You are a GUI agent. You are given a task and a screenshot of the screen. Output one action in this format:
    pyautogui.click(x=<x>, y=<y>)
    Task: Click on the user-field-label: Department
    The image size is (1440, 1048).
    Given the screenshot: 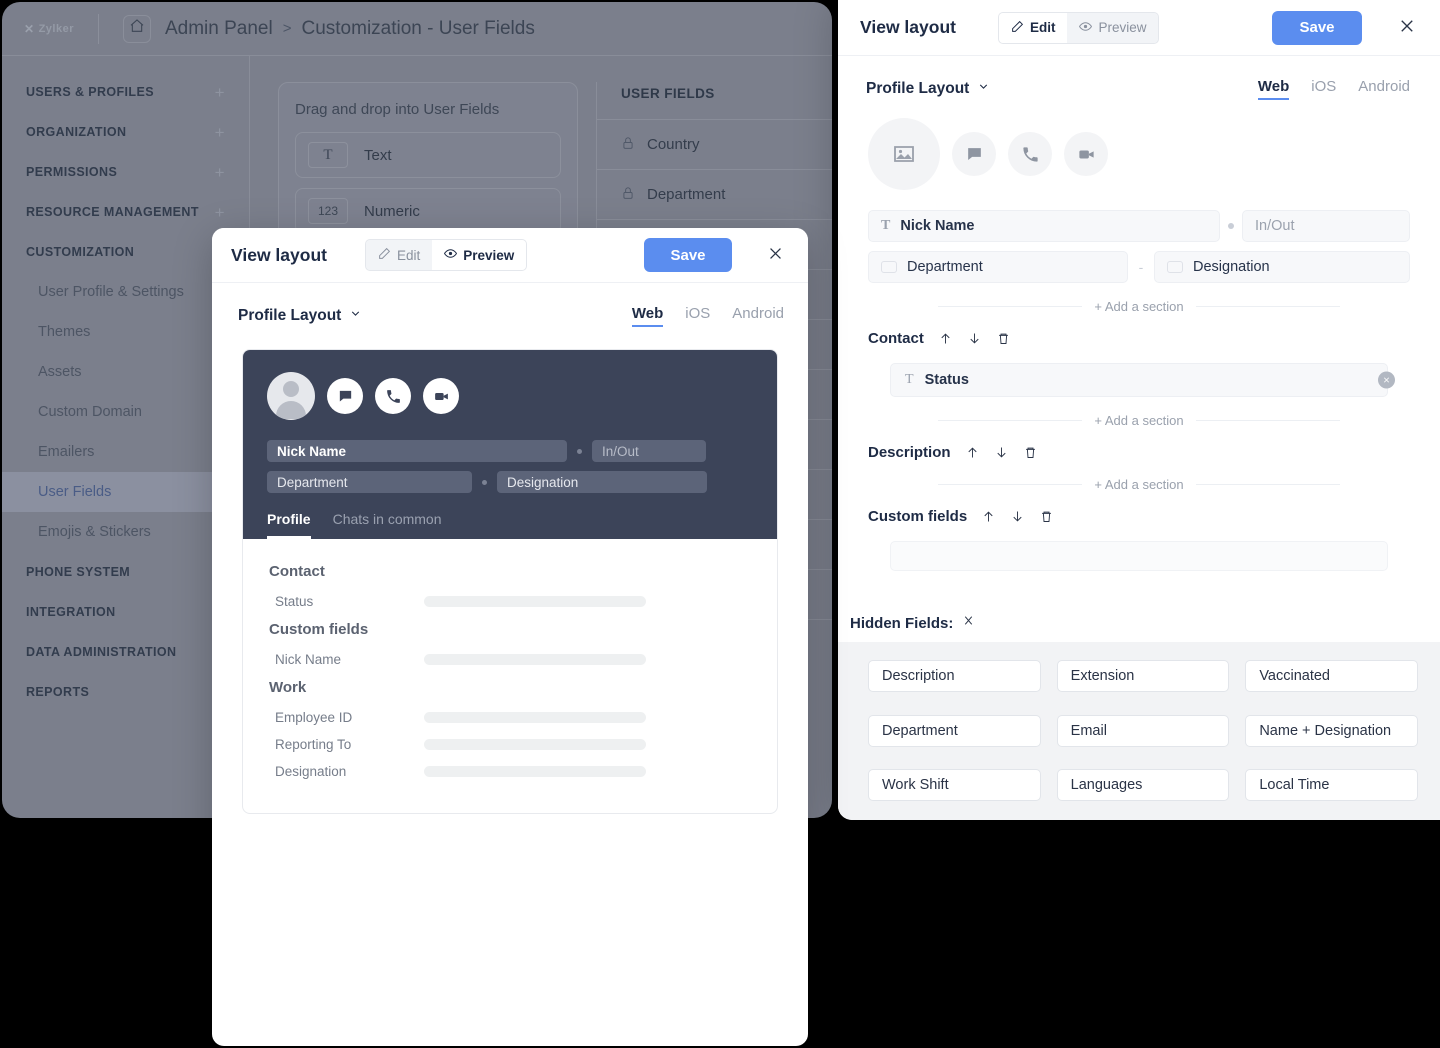 What is the action you would take?
    pyautogui.click(x=686, y=194)
    